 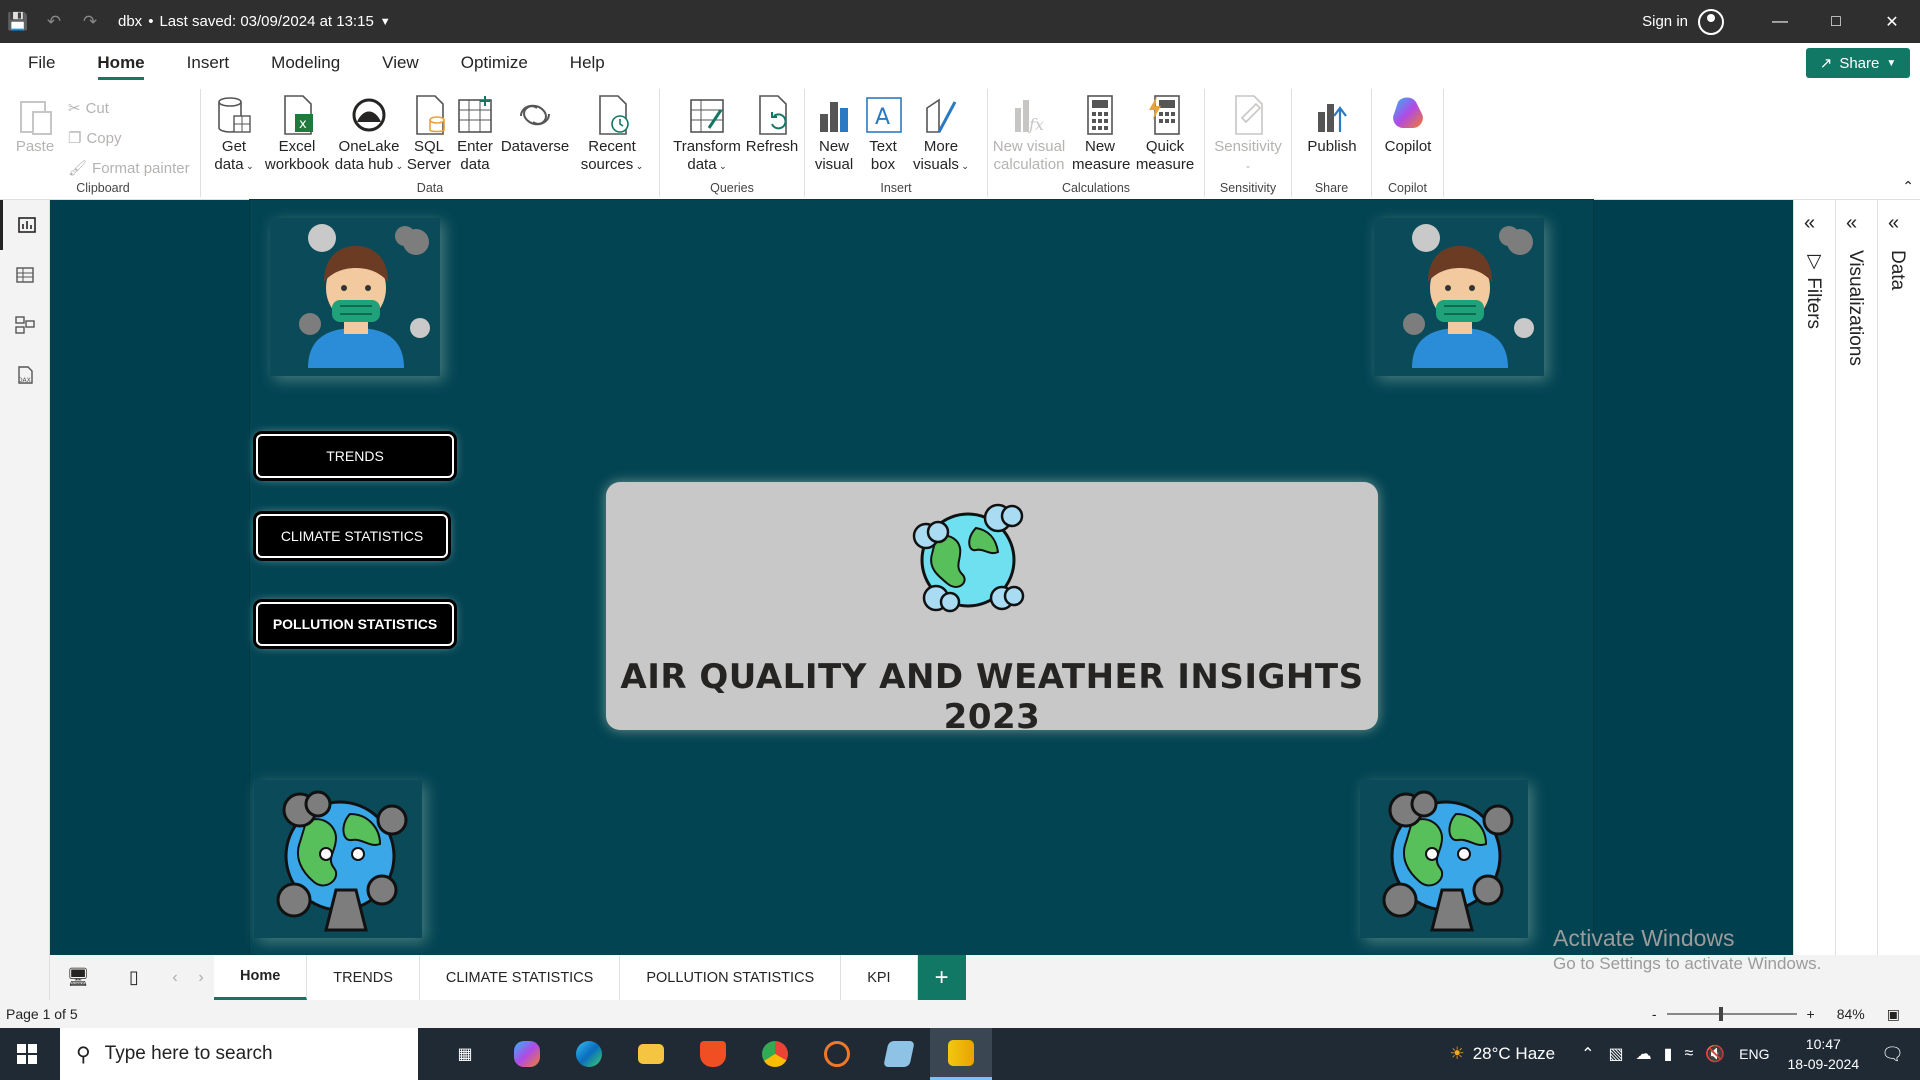 I want to click on sensitivity-icon, so click(x=1248, y=115).